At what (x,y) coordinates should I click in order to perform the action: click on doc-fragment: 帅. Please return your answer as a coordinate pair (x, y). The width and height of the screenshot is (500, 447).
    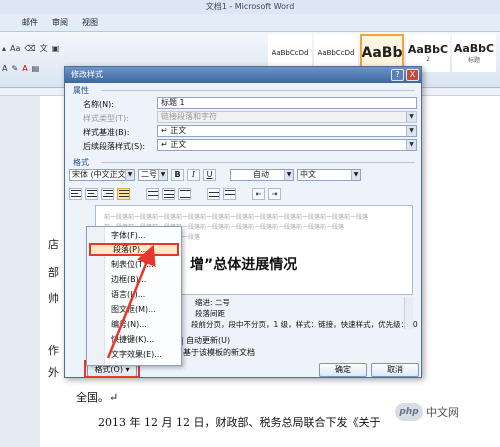
    Looking at the image, I should click on (53, 298).